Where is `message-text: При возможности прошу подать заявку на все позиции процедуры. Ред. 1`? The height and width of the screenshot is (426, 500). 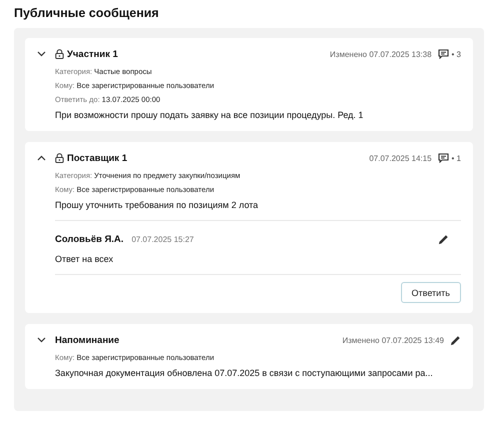
message-text: При возможности прошу подать заявку на все позиции процедуры. Ред. 1 is located at coordinates (209, 115).